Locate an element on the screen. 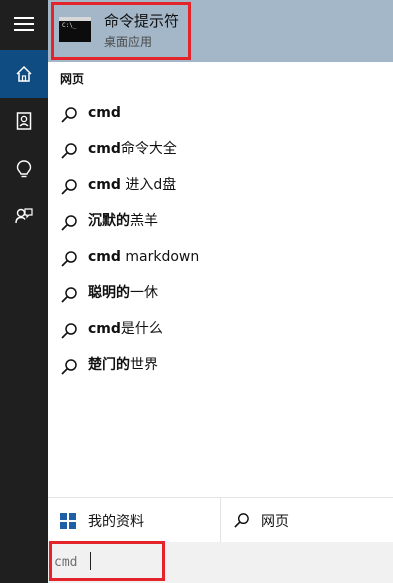 The image size is (393, 583). feedback-icon is located at coordinates (24, 216).